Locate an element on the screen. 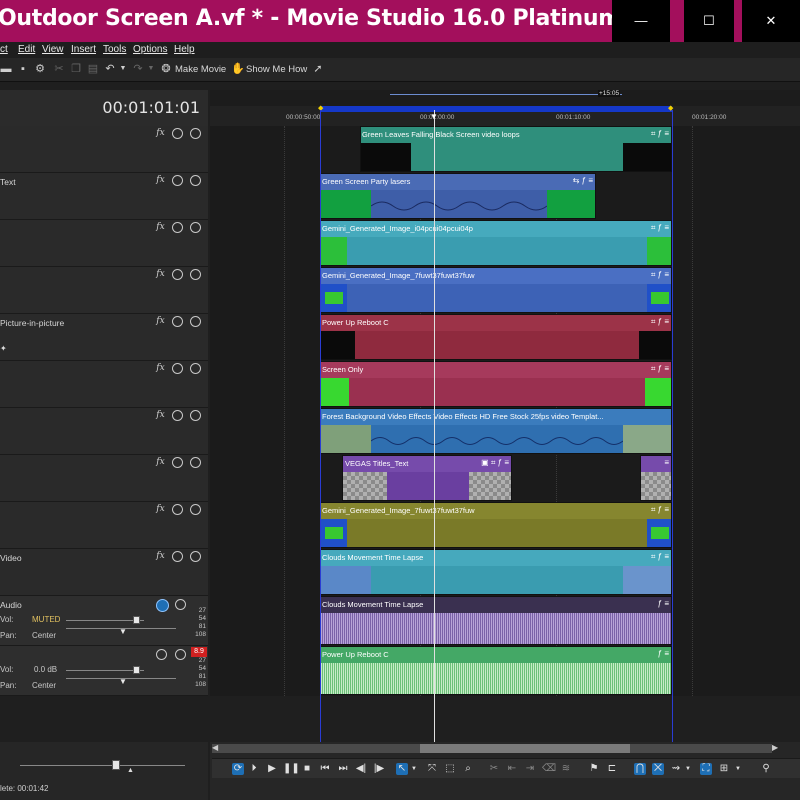 Image resolution: width=800 pixels, height=800 pixels. menu-view: View is located at coordinates (53, 49).